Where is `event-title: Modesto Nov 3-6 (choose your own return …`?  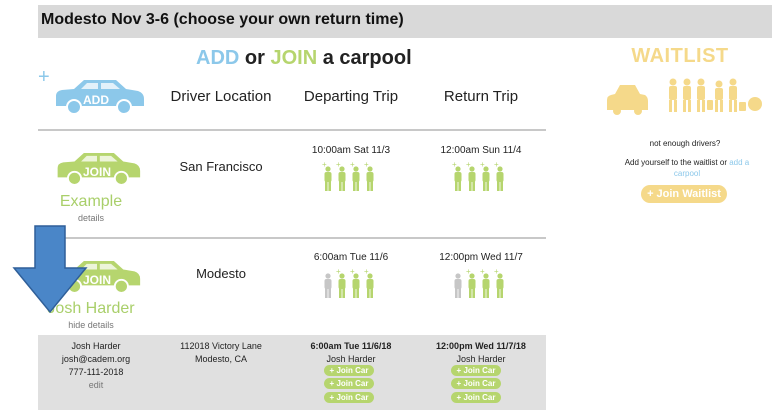
event-title: Modesto Nov 3-6 (choose your own return … is located at coordinates (222, 19).